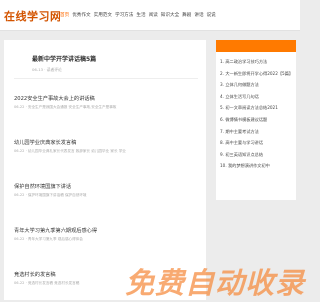 The height and width of the screenshot is (302, 320). What do you see at coordinates (32, 16) in the screenshot?
I see `site-logo: 在线学习网` at bounding box center [32, 16].